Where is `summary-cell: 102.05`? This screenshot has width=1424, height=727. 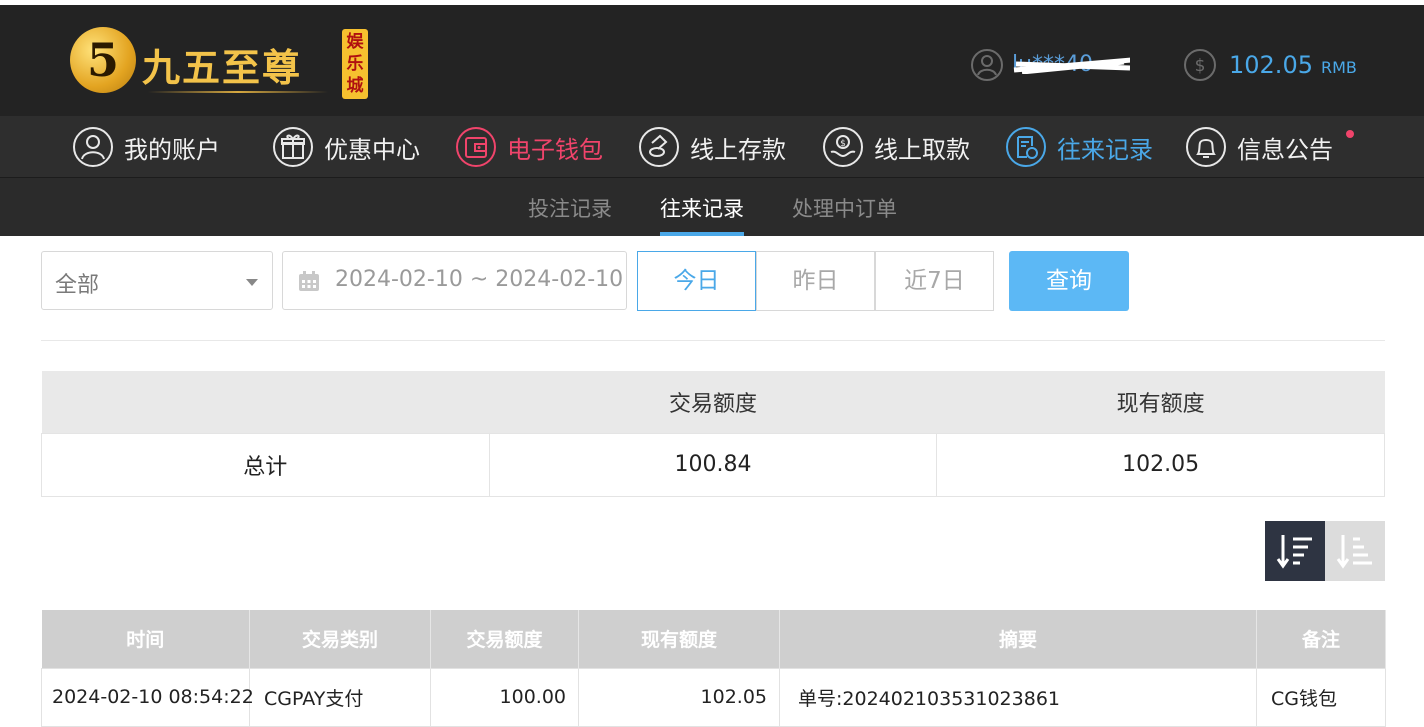 summary-cell: 102.05 is located at coordinates (1160, 464).